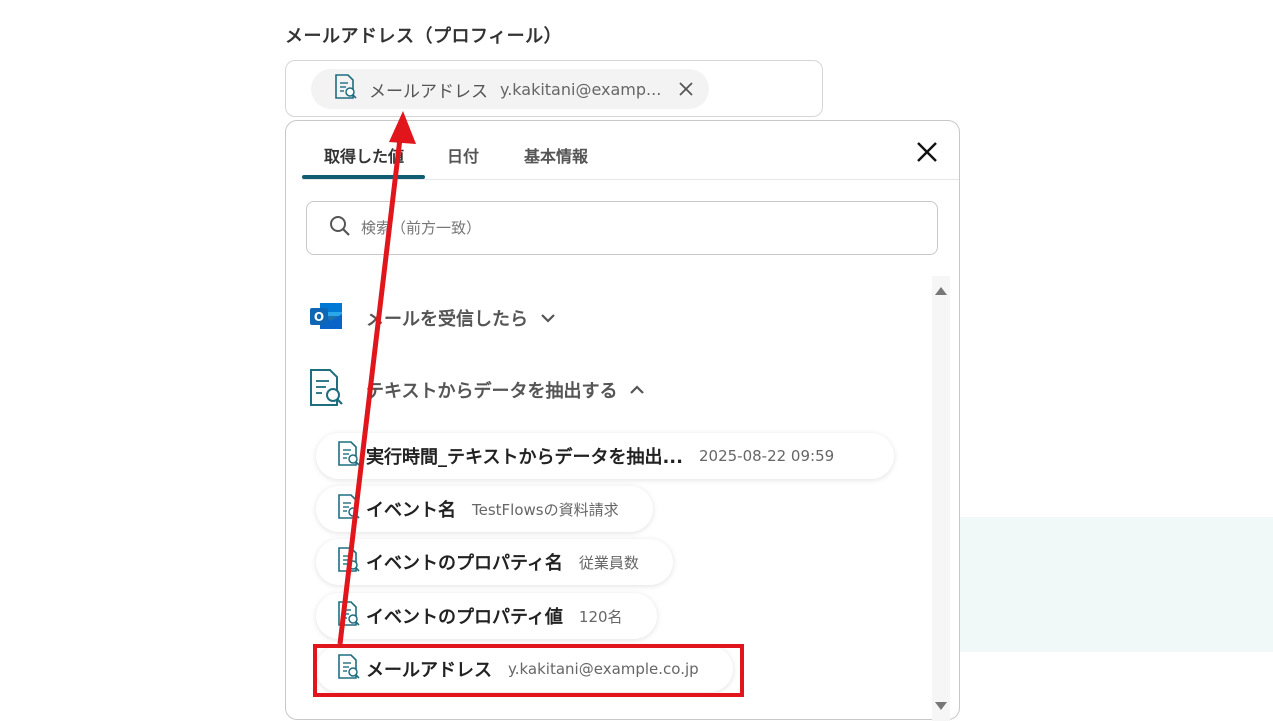 This screenshot has height=721, width=1273. I want to click on background-panel, so click(1115, 584).